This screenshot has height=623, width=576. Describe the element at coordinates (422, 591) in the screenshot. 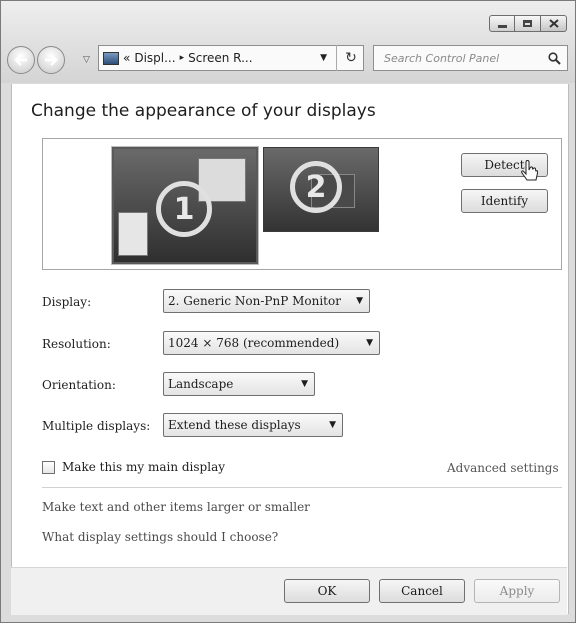

I see `cancel-button: Cancel` at that location.